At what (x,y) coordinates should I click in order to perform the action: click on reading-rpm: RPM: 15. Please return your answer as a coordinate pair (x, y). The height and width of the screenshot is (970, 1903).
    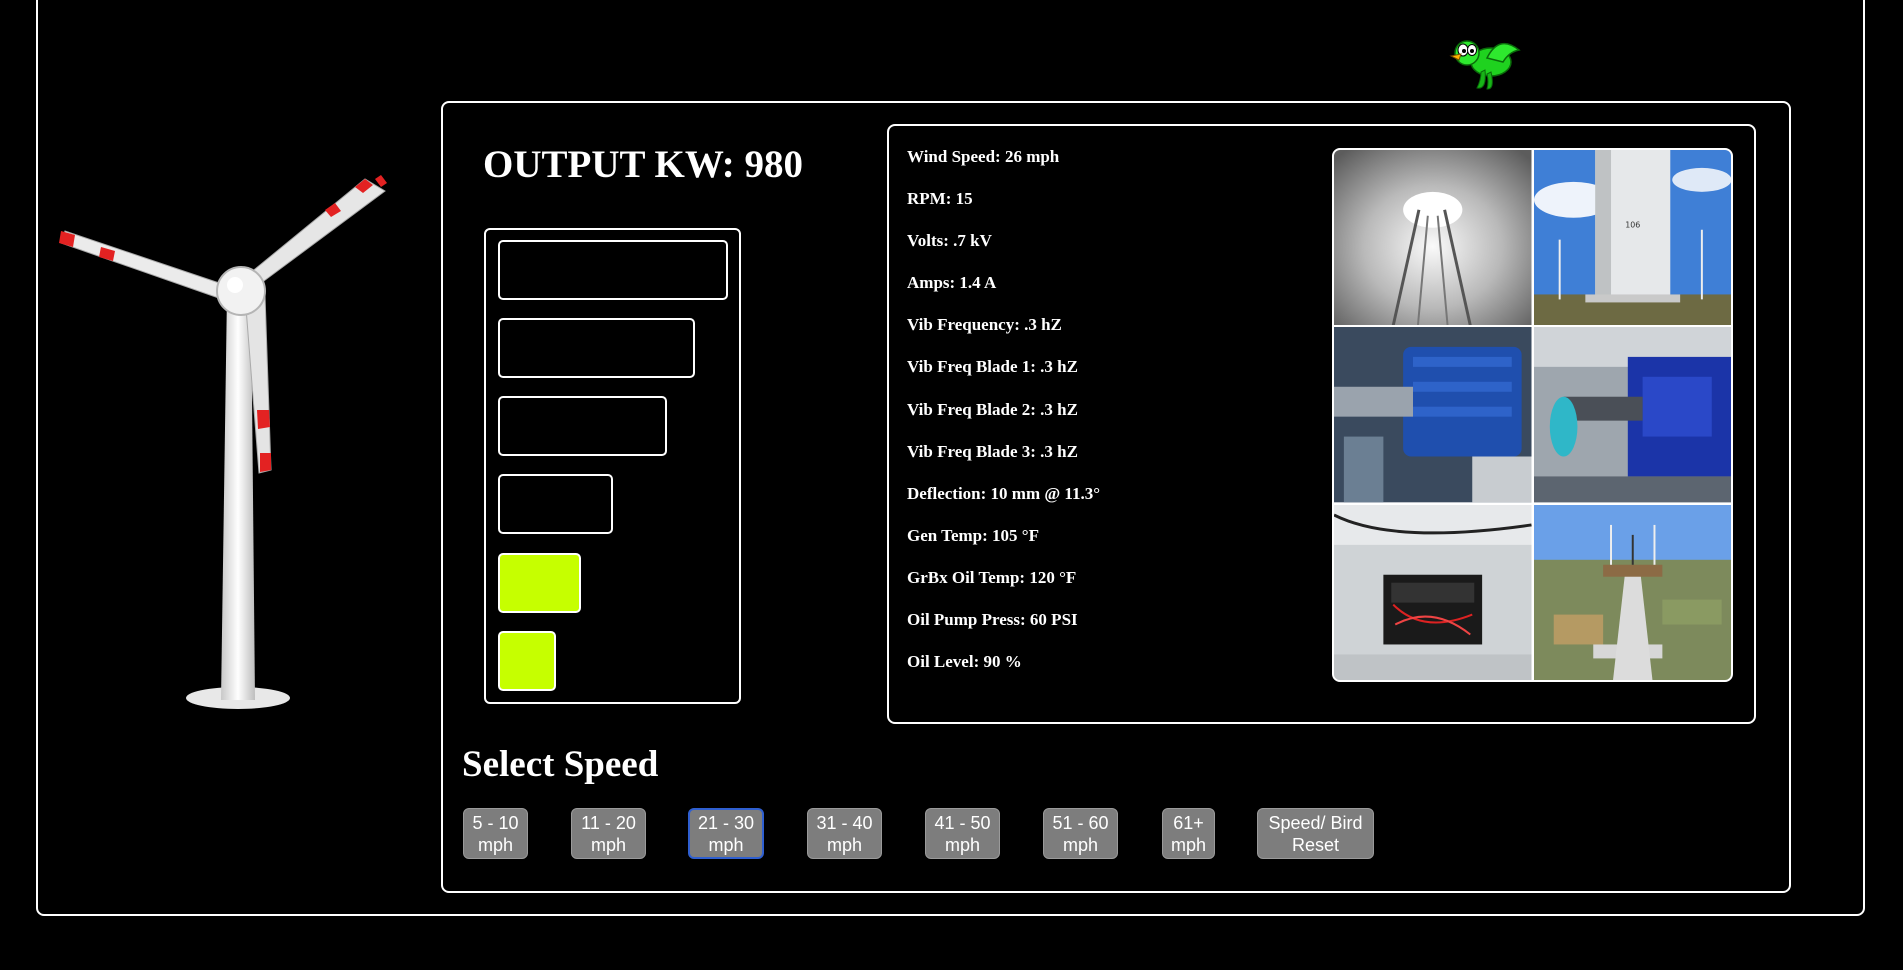
    Looking at the image, I should click on (940, 199).